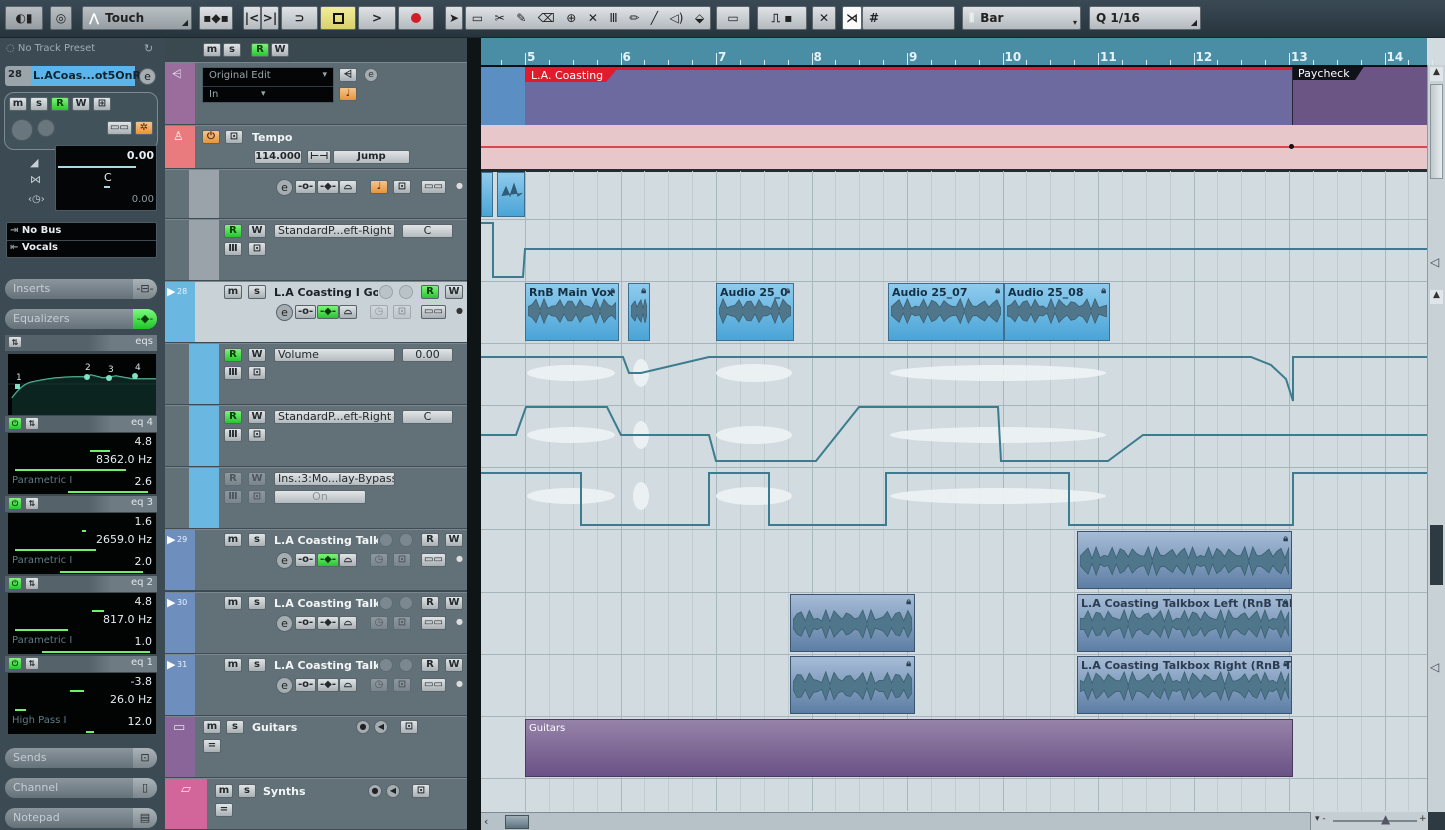  What do you see at coordinates (24, 18) in the screenshot?
I see `window-layout-button: ◐▮` at bounding box center [24, 18].